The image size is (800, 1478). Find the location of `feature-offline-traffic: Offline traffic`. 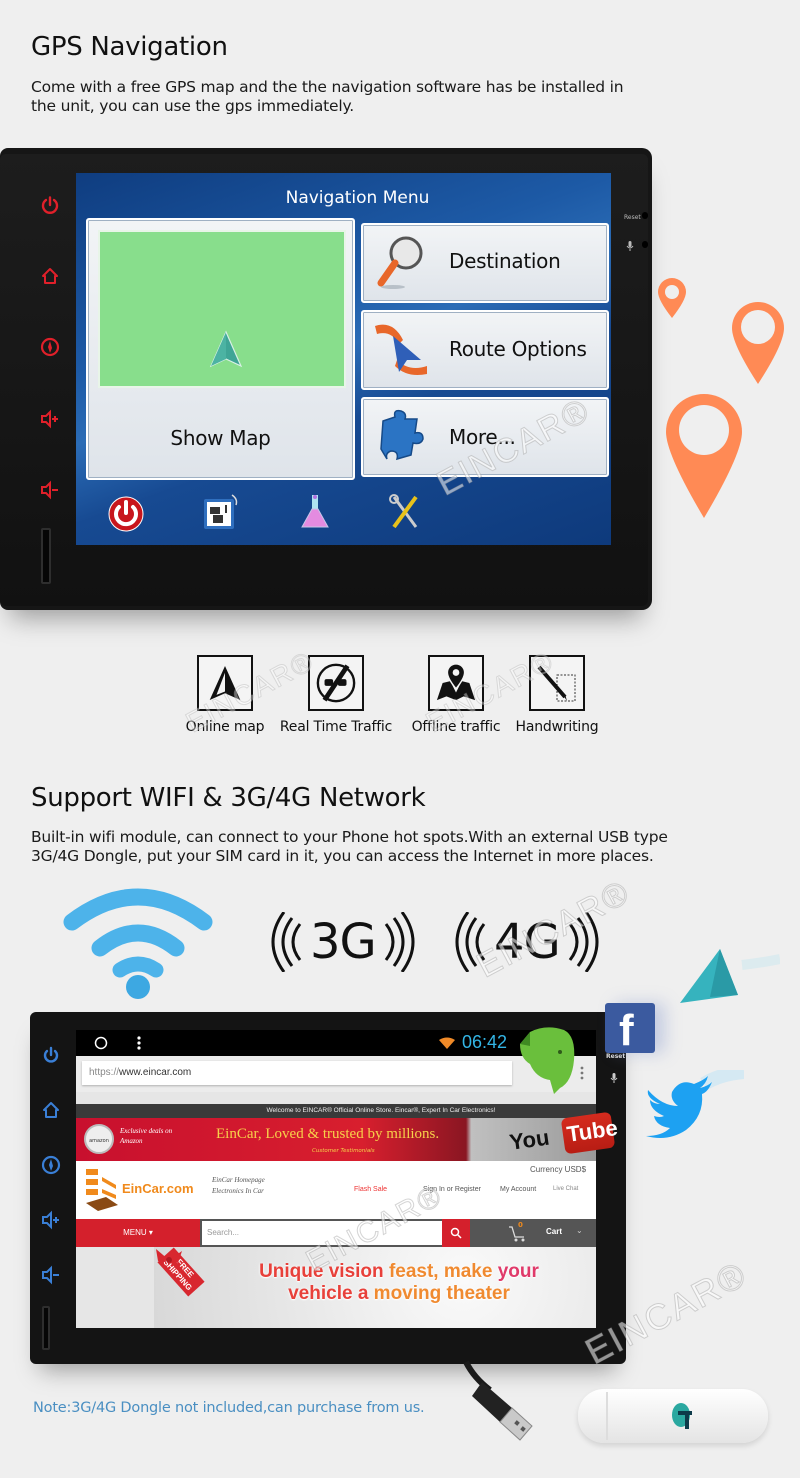

feature-offline-traffic: Offline traffic is located at coordinates (456, 695).